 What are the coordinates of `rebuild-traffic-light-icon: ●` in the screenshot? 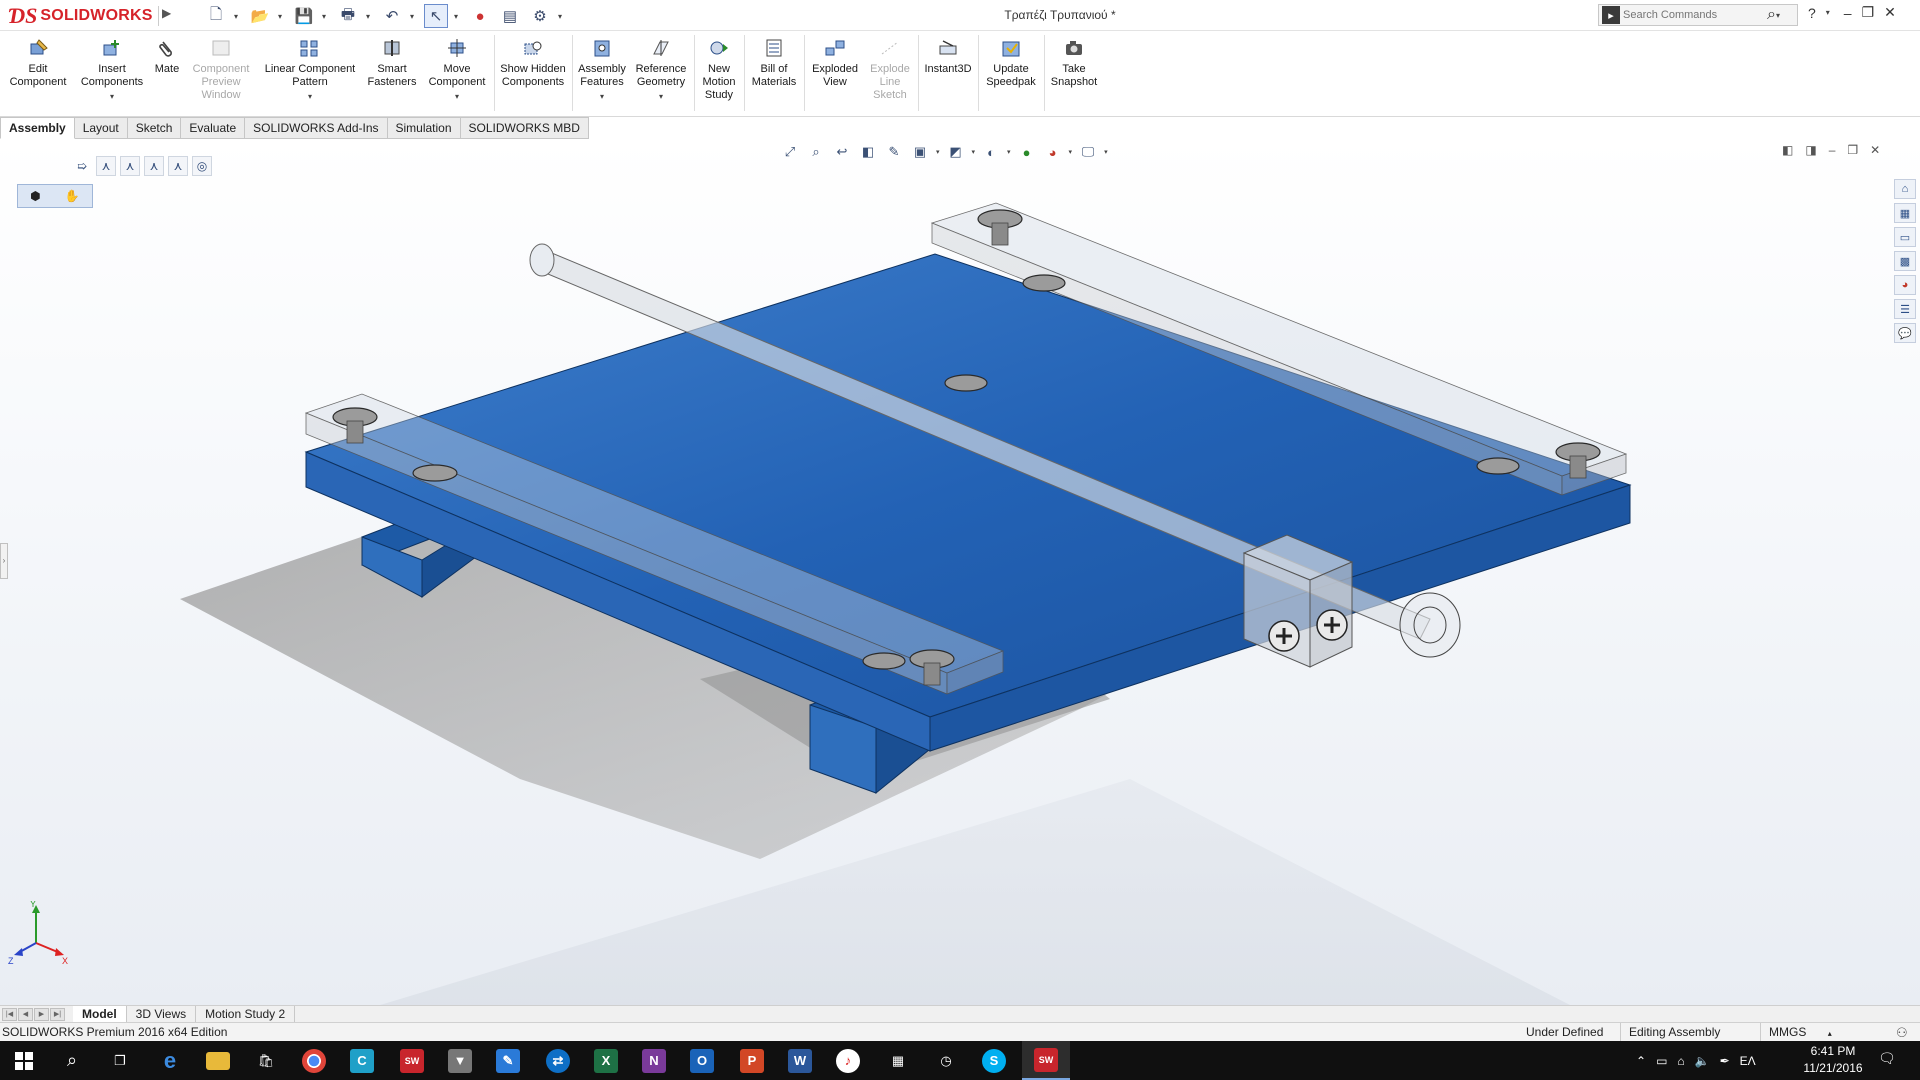 It's located at (480, 16).